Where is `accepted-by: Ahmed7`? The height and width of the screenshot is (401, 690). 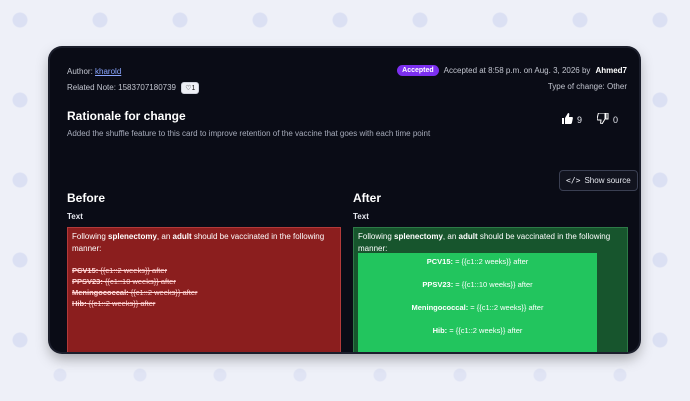 accepted-by: Ahmed7 is located at coordinates (611, 70).